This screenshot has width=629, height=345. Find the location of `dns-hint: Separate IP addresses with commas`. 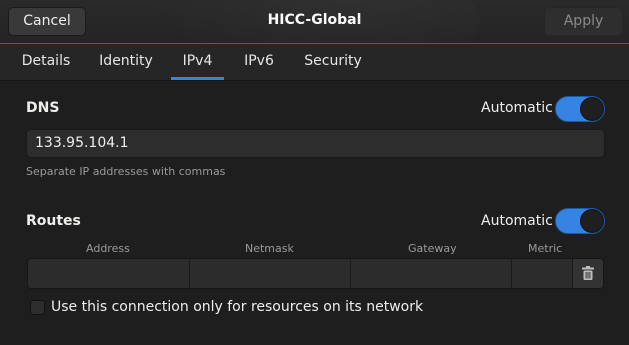

dns-hint: Separate IP addresses with commas is located at coordinates (126, 171).